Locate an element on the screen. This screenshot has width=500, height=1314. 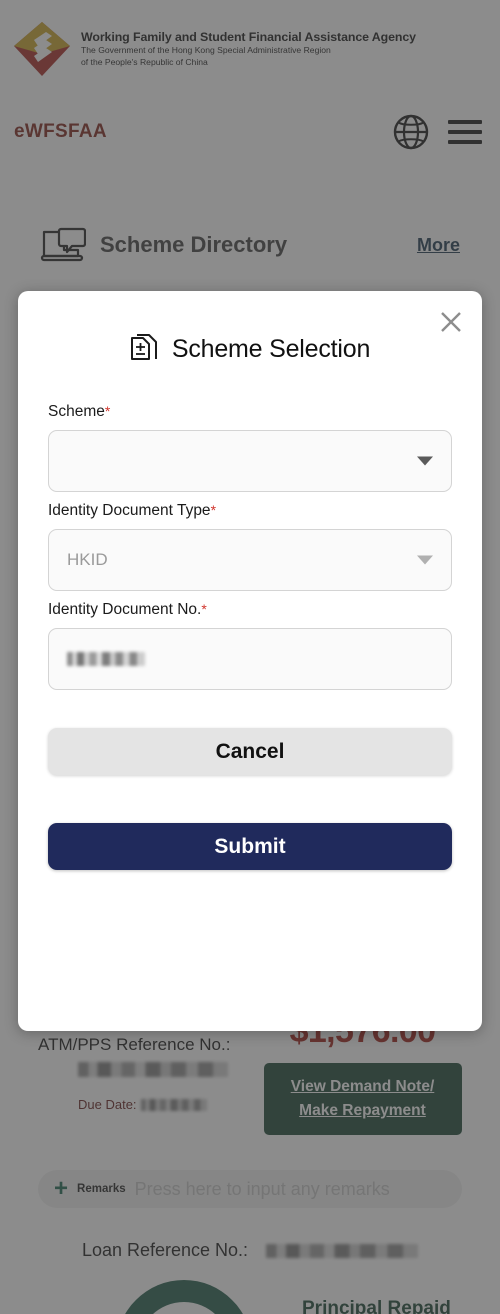
identity-document-no-label-text: Identity Document No. is located at coordinates (125, 609).